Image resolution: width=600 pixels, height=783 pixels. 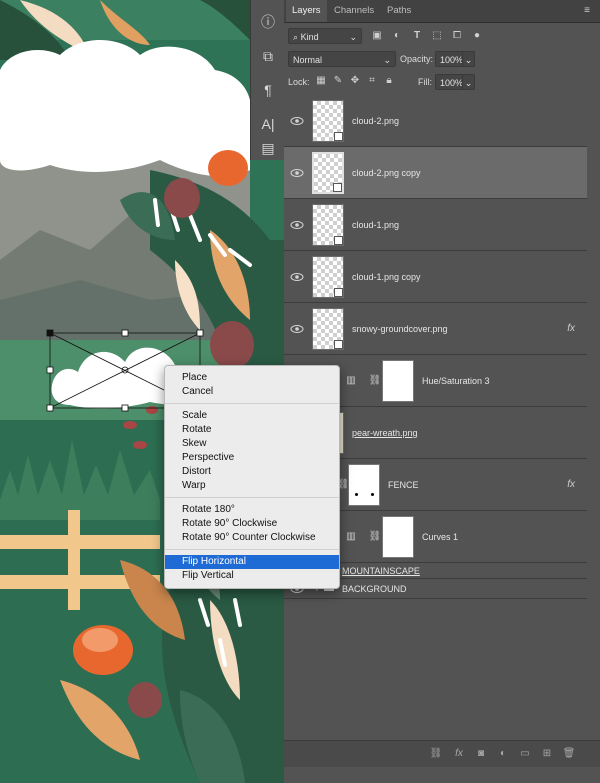 What do you see at coordinates (525, 754) in the screenshot?
I see `new-group-icon: ▭` at bounding box center [525, 754].